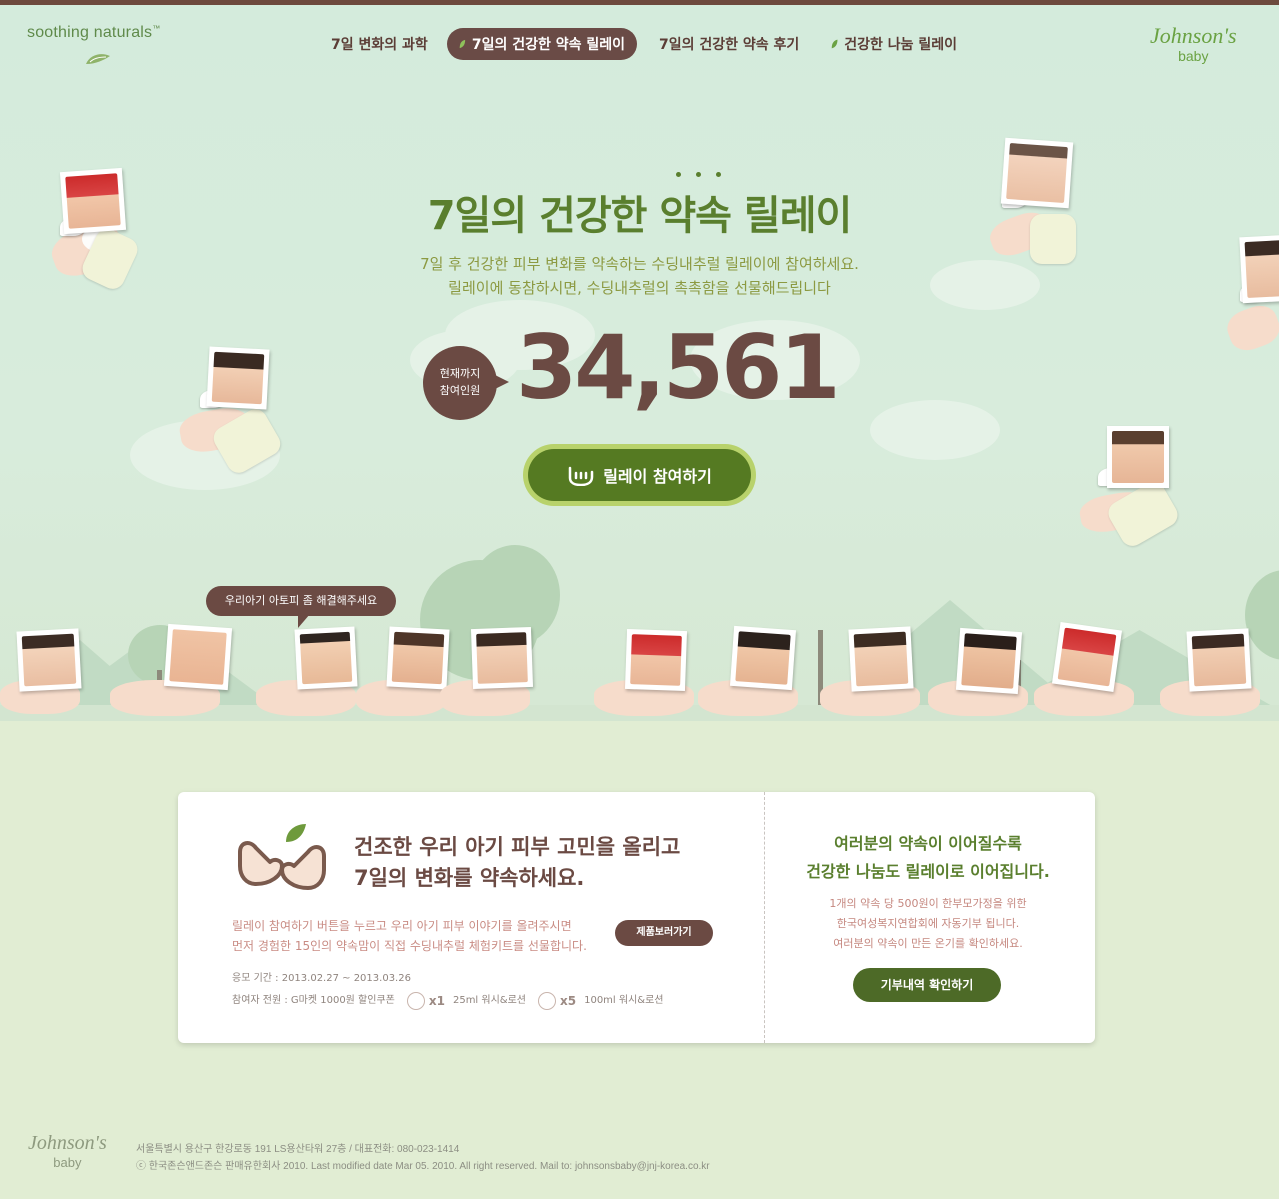 The height and width of the screenshot is (1199, 1279). Describe the element at coordinates (379, 45) in the screenshot. I see `nav-label: 7일 변화의 과학` at that location.